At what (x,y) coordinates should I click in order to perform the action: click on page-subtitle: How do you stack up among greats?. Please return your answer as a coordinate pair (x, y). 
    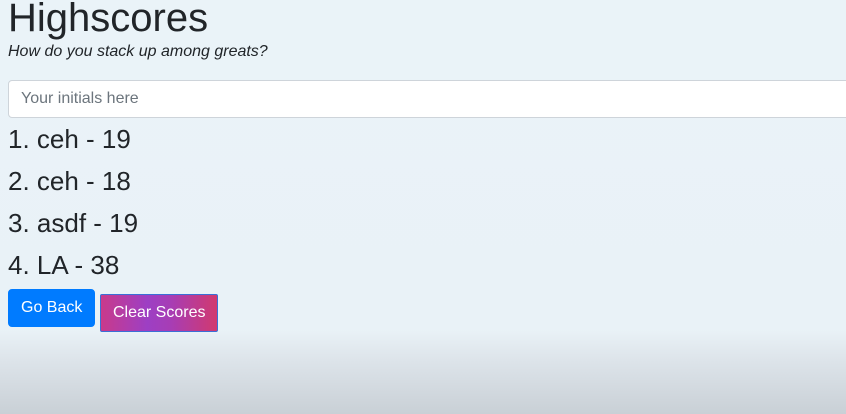
    Looking at the image, I should click on (138, 51).